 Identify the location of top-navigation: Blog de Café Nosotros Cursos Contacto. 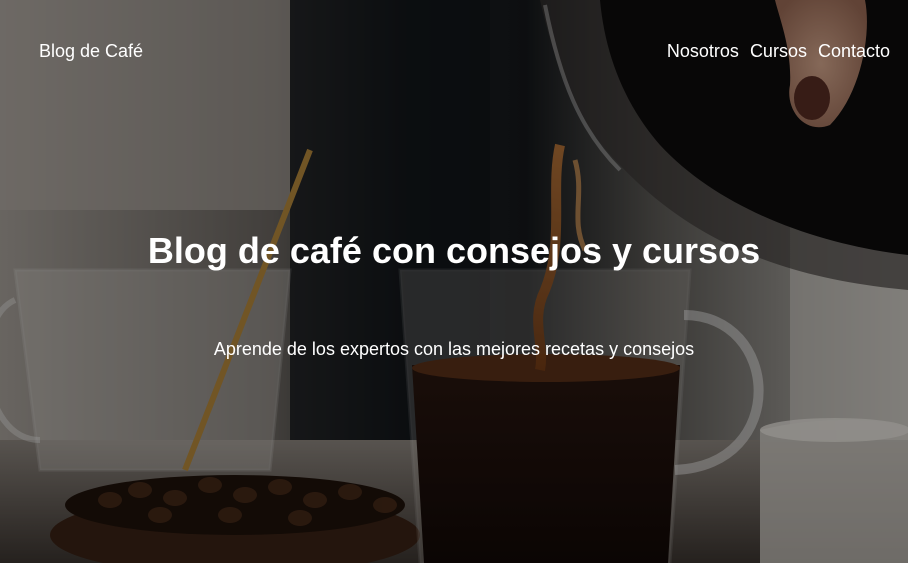
(464, 51).